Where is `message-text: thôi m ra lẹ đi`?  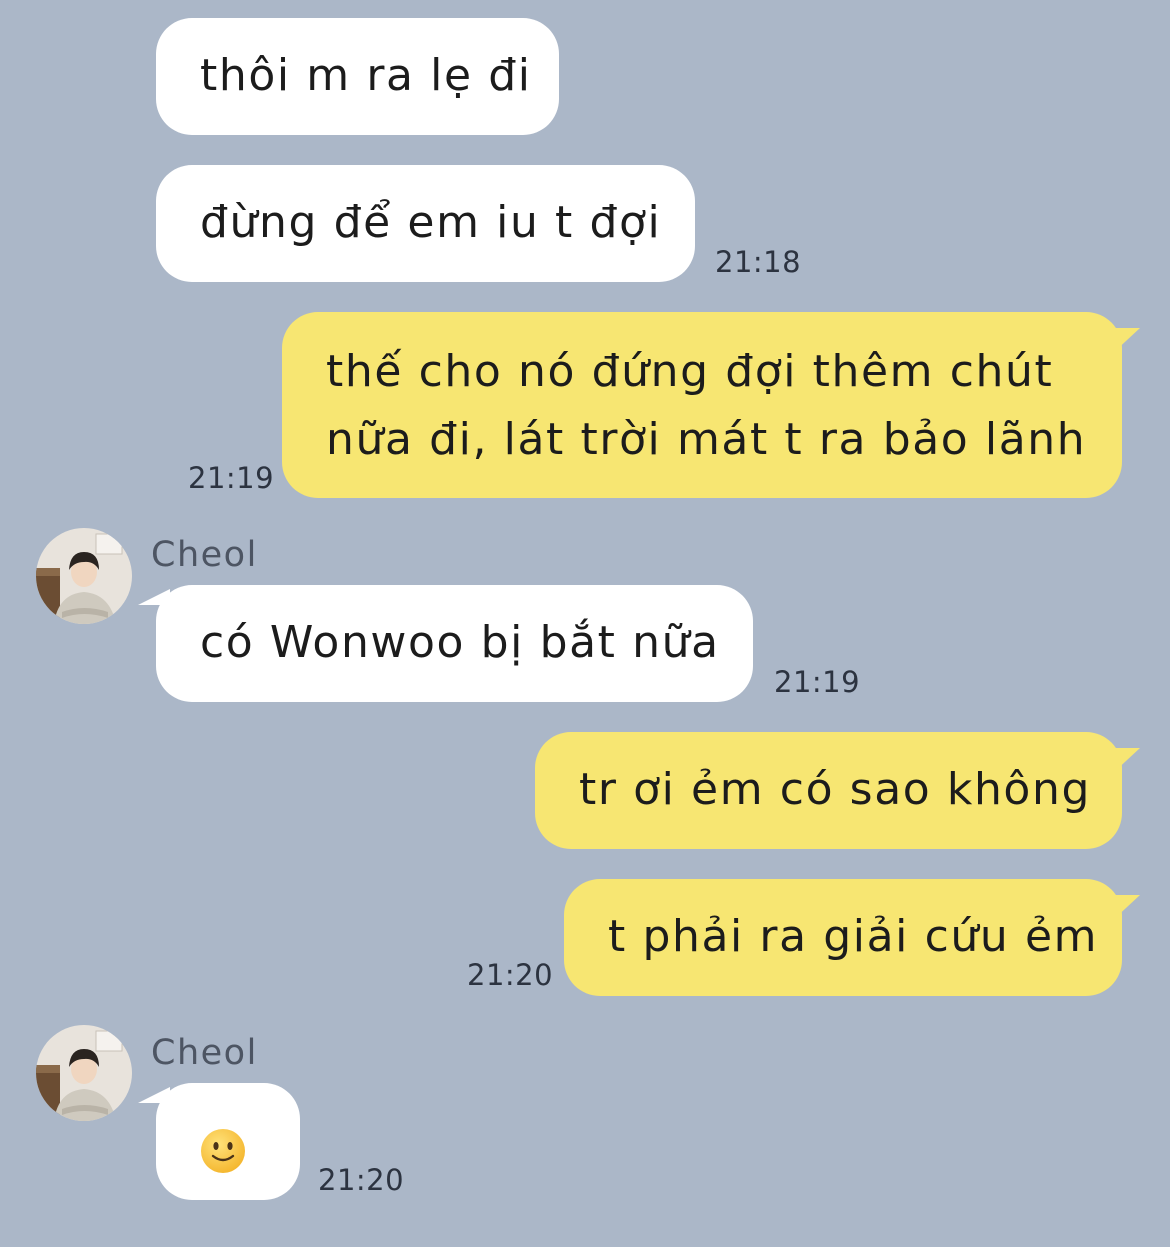
message-text: thôi m ra lẹ đi is located at coordinates (366, 75).